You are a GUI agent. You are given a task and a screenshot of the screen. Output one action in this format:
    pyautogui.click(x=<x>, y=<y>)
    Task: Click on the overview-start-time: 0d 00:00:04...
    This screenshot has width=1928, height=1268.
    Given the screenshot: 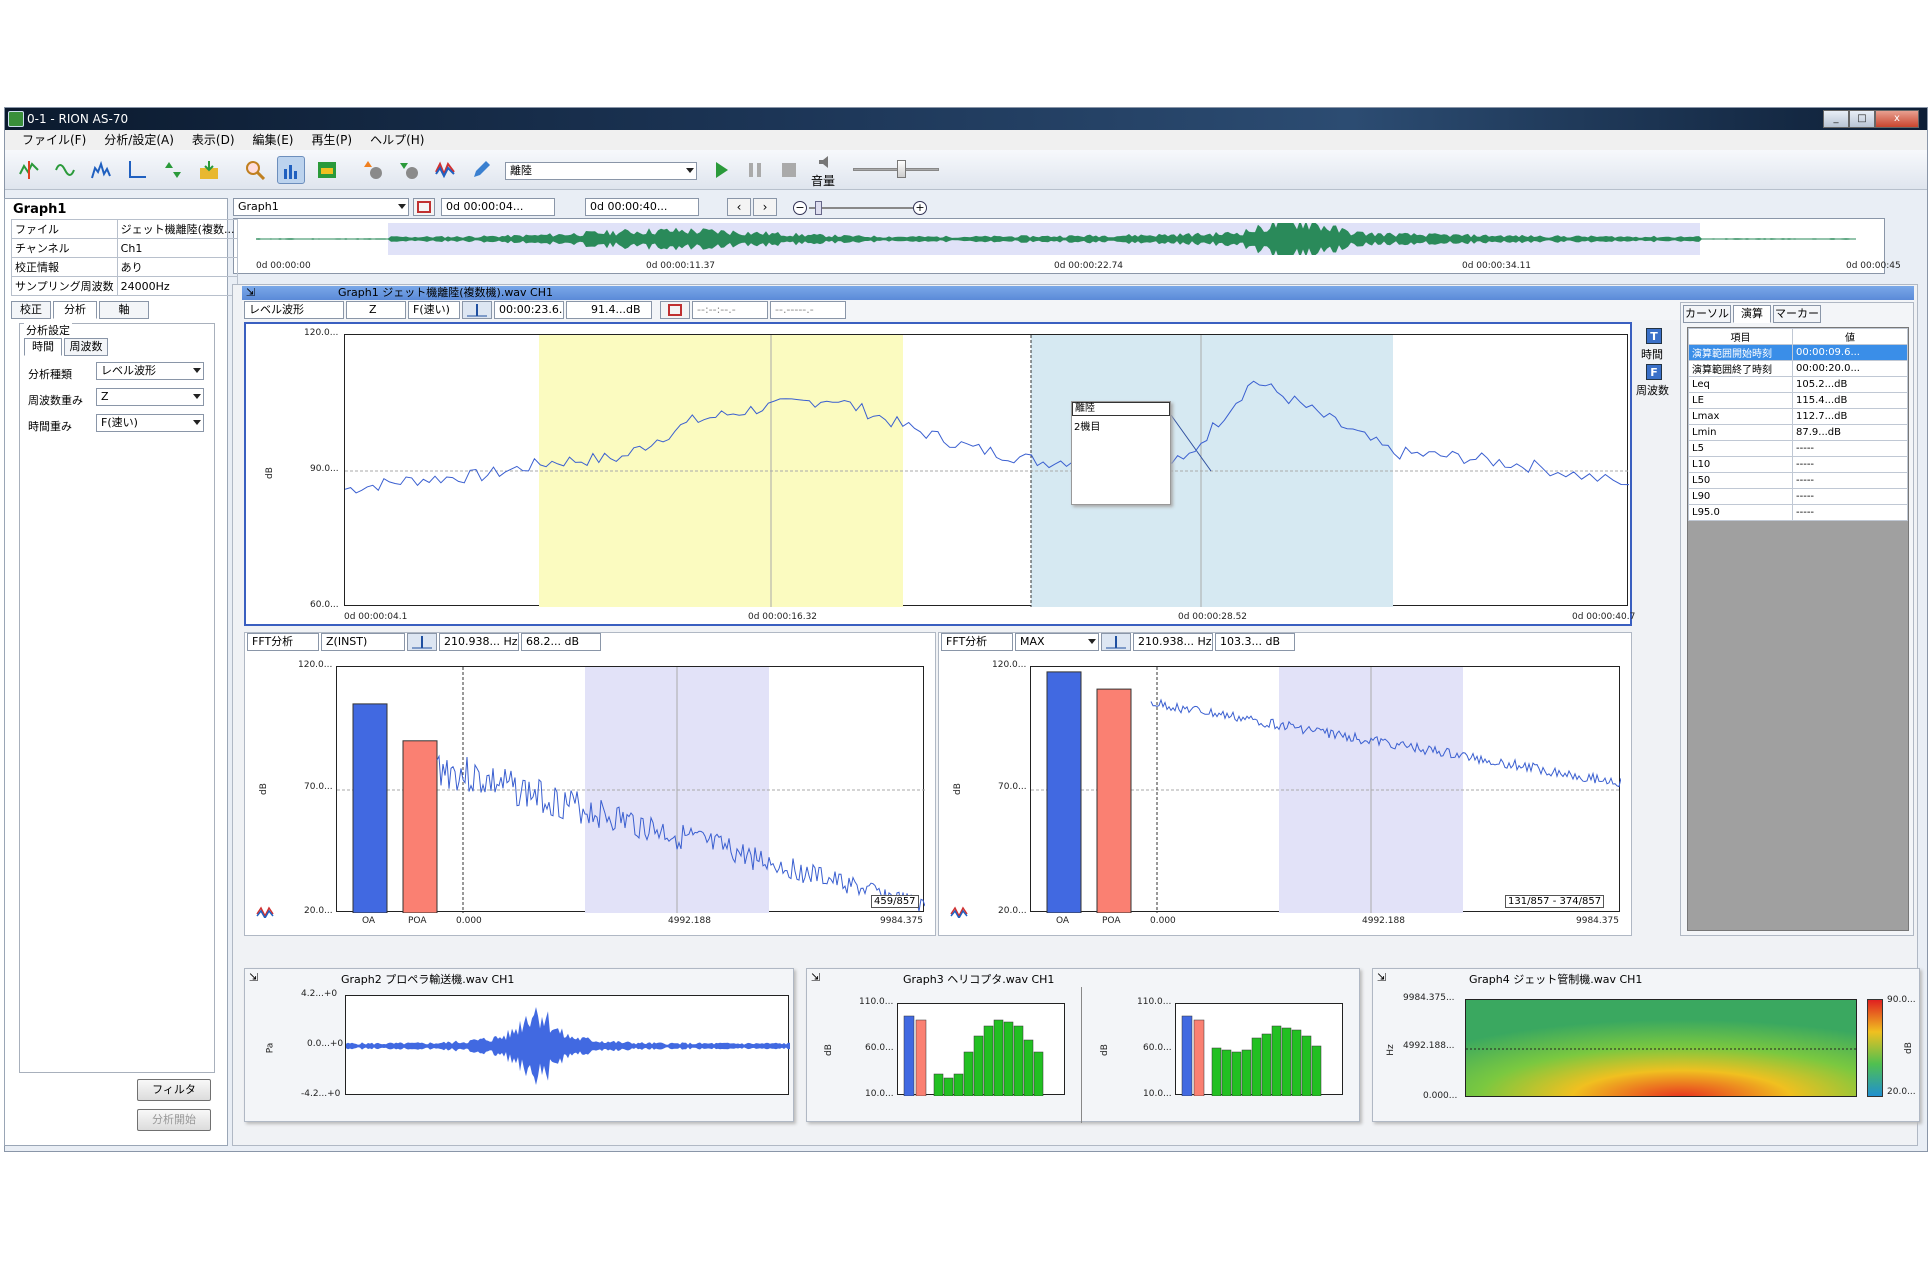 What is the action you would take?
    pyautogui.click(x=498, y=207)
    